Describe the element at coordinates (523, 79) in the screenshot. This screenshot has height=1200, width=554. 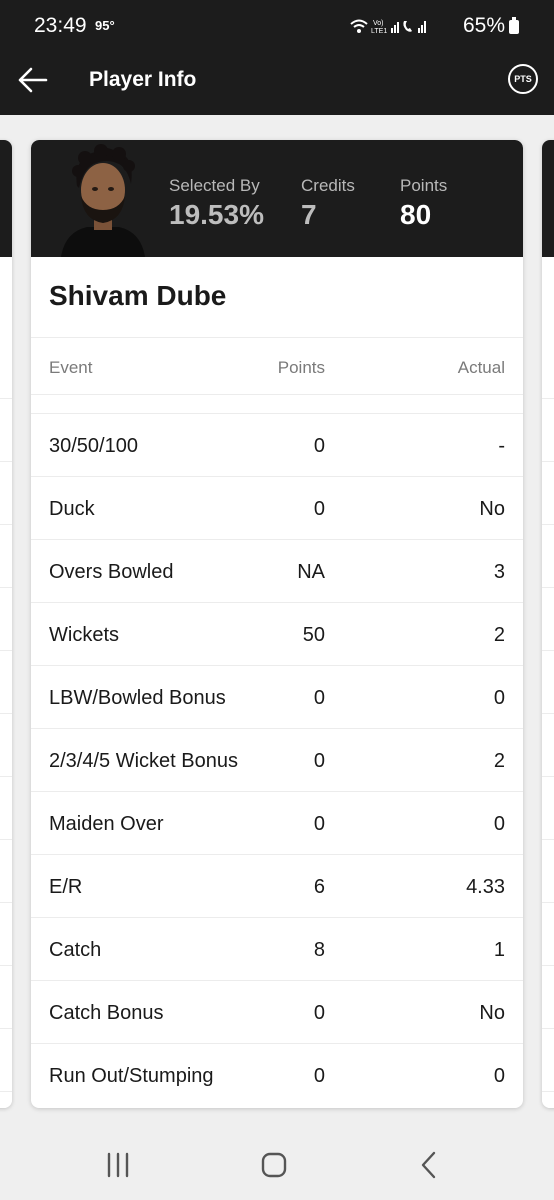
I see `pts-button: PTS` at that location.